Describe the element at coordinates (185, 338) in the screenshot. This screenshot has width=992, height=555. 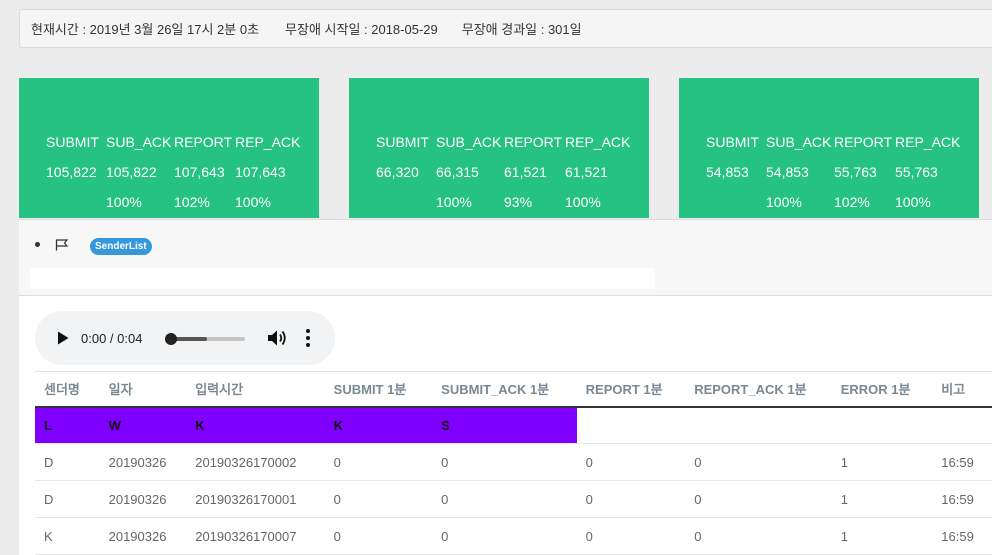
I see `audio-player: 0:00 / 0:04` at that location.